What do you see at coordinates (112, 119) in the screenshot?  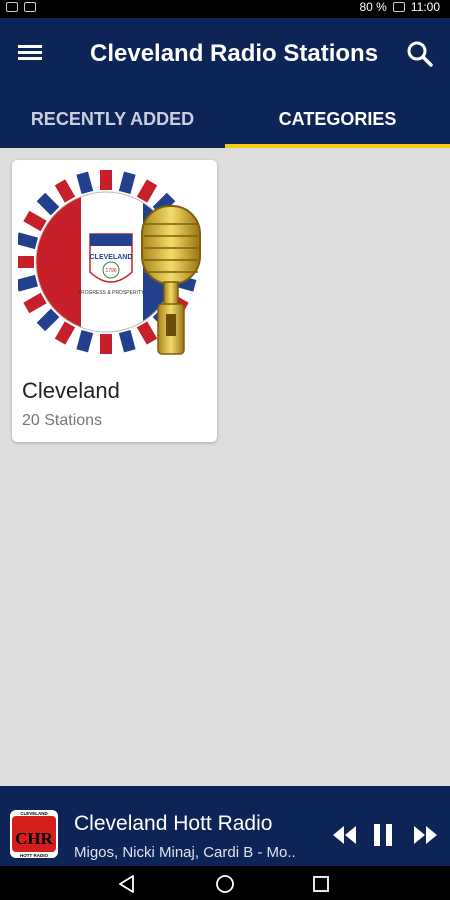 I see `tab-recently-added: RECENTLY ADDED` at bounding box center [112, 119].